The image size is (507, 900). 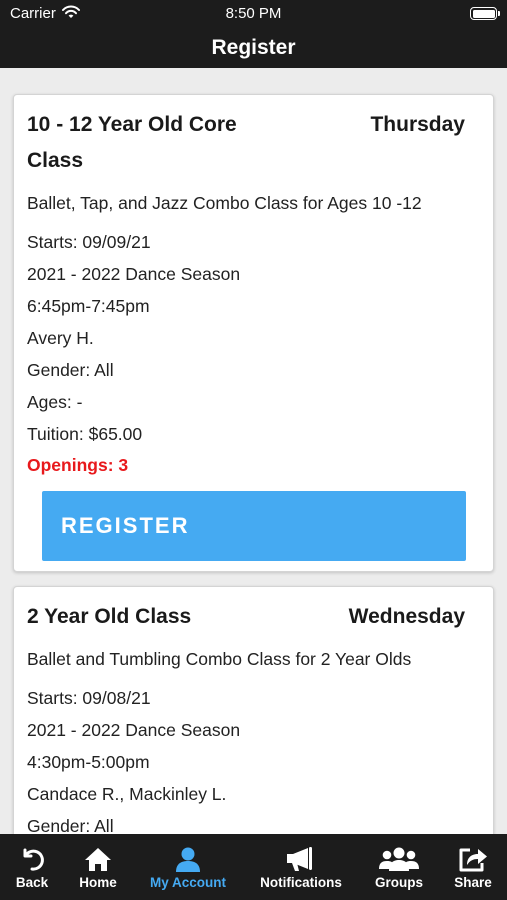 I want to click on tab-label: Back, so click(x=32, y=882).